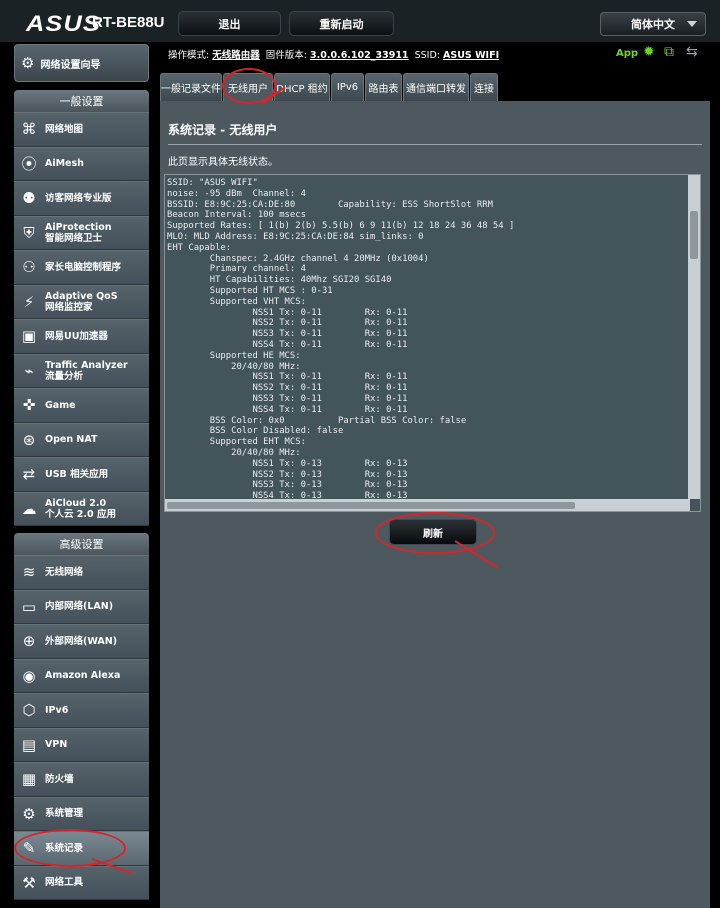 The height and width of the screenshot is (908, 720). I want to click on aicloud-icon: ☁, so click(29, 508).